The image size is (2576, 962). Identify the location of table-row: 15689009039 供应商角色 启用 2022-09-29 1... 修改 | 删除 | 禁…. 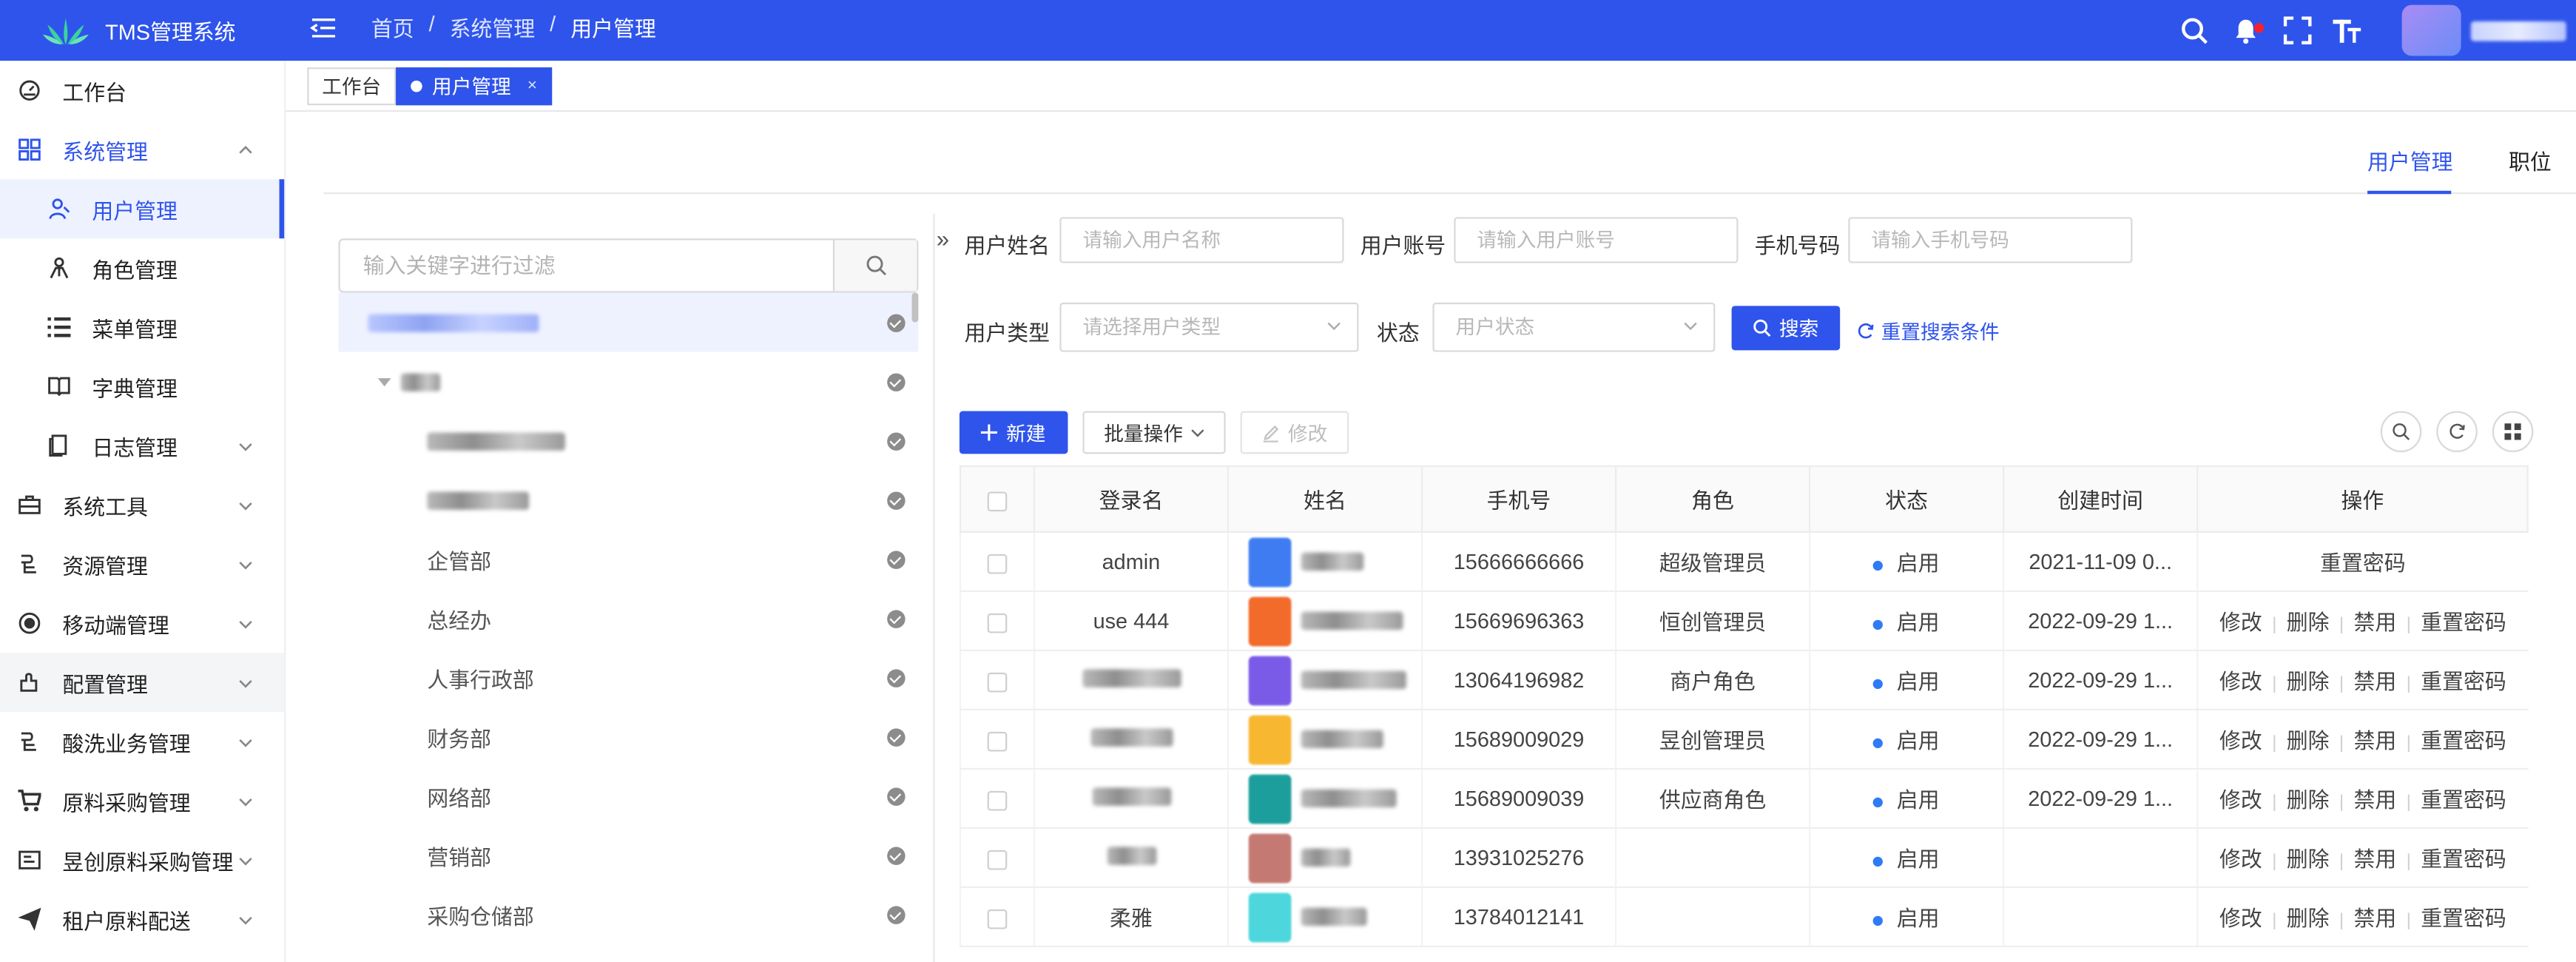
(1743, 798).